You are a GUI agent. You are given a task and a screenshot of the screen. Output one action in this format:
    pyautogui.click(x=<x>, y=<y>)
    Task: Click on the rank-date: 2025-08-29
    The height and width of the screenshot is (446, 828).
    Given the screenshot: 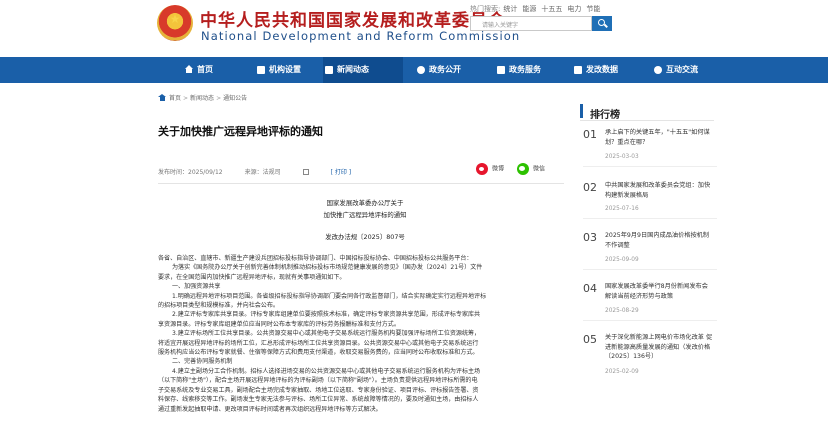 What is the action you would take?
    pyautogui.click(x=622, y=311)
    